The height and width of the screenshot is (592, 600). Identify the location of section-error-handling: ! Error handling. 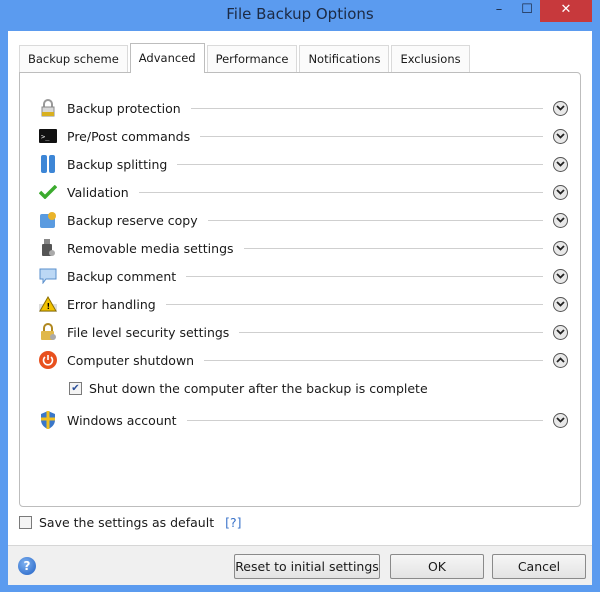
(303, 304).